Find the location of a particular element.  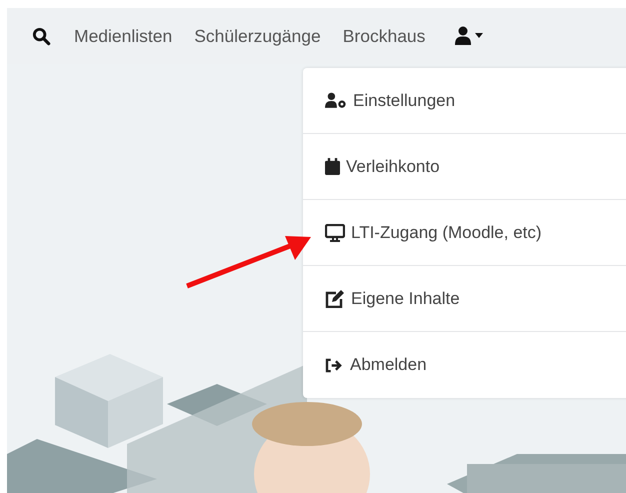

menu-item: Einstellungen is located at coordinates (464, 101).